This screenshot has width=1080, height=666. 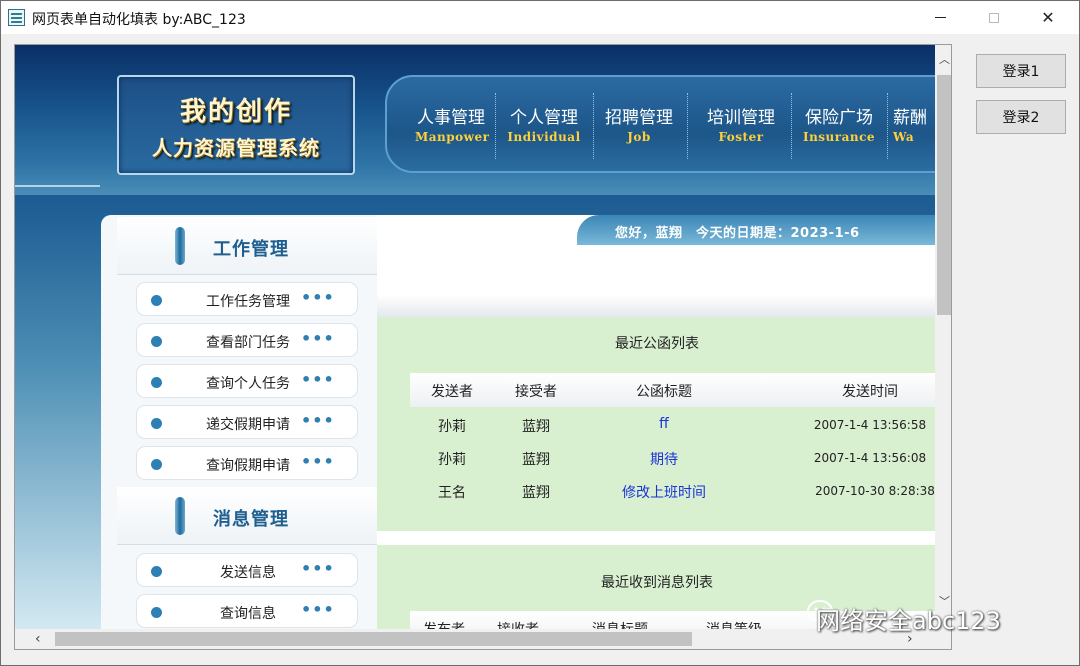 I want to click on nav-foster: 培训管理 Foster, so click(x=741, y=123).